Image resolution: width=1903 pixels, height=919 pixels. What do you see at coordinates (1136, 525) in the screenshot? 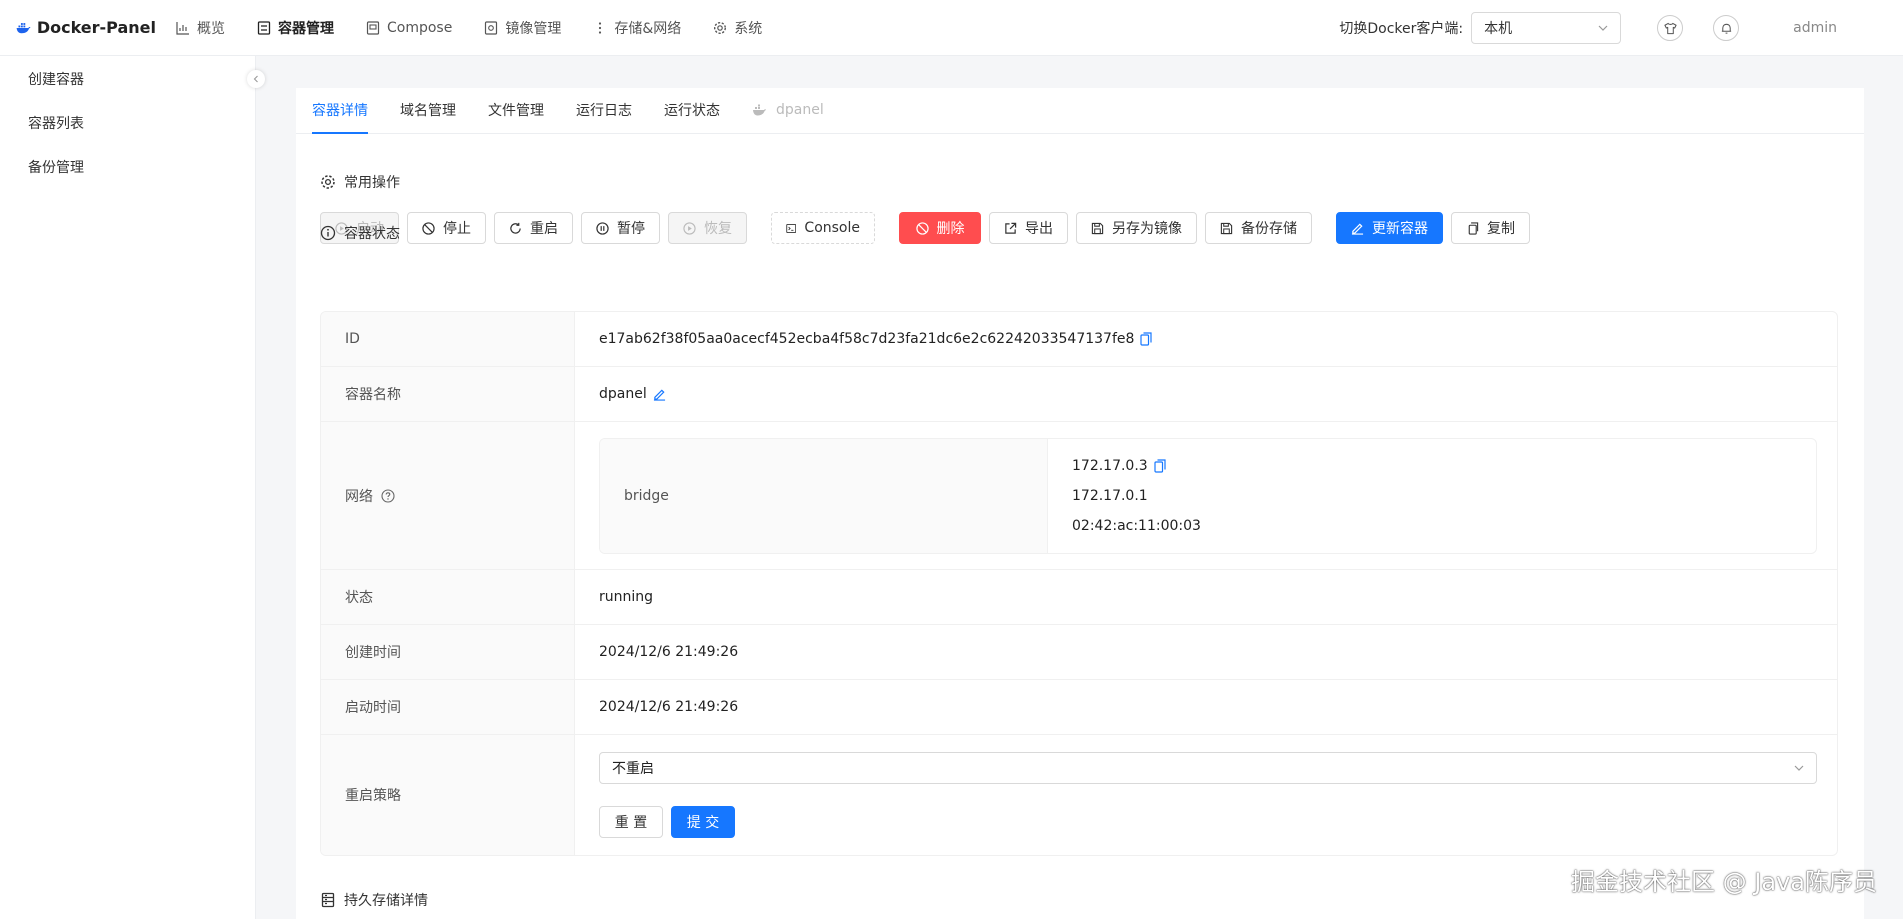
I see `network-mac: 02:42:ac:11:00:03` at bounding box center [1136, 525].